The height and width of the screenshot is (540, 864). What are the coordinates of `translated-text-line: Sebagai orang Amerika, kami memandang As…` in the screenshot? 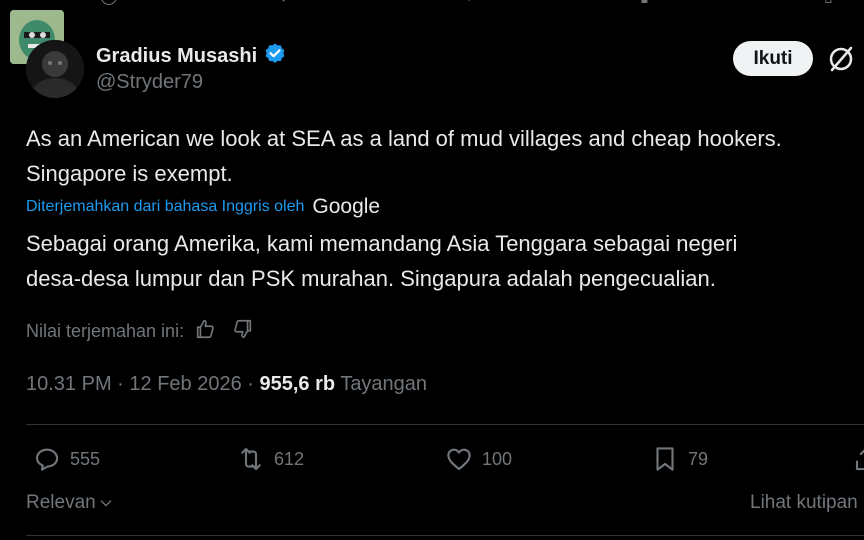 It's located at (382, 243).